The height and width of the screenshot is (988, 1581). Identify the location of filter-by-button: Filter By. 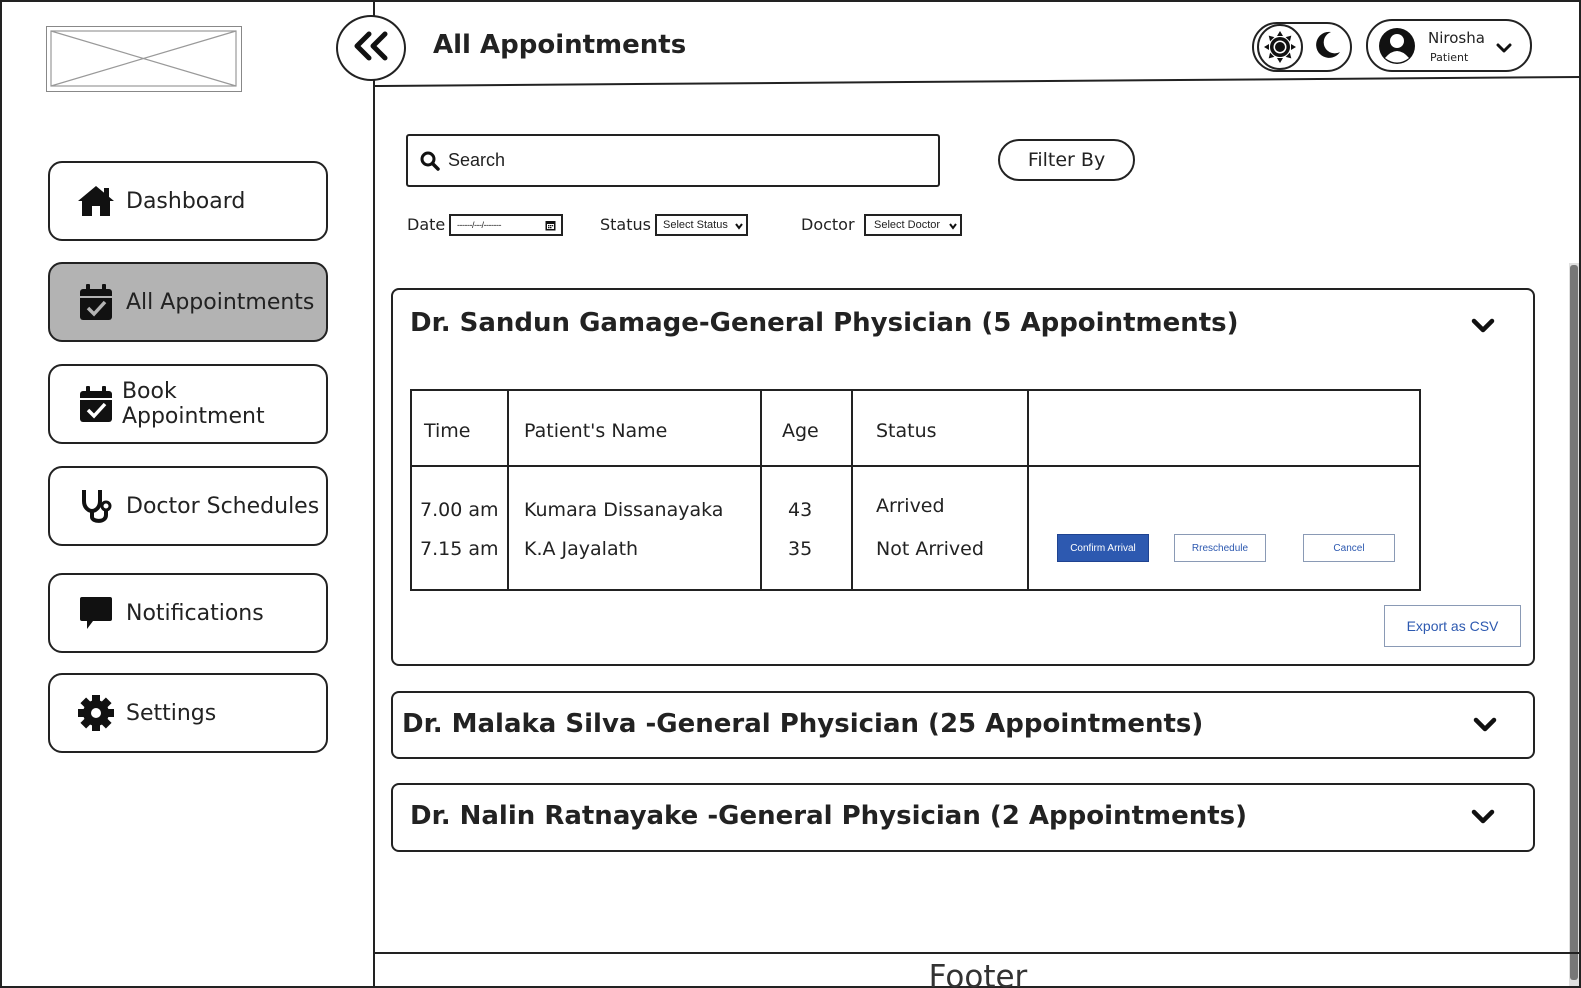
(1066, 160).